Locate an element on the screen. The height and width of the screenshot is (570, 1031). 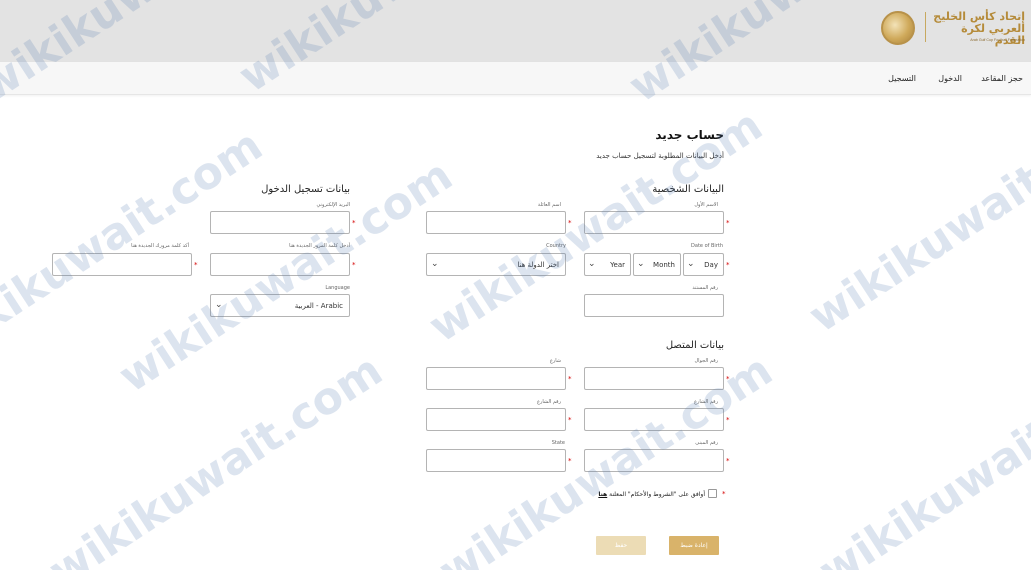
nav-login: الدخول is located at coordinates (950, 78).